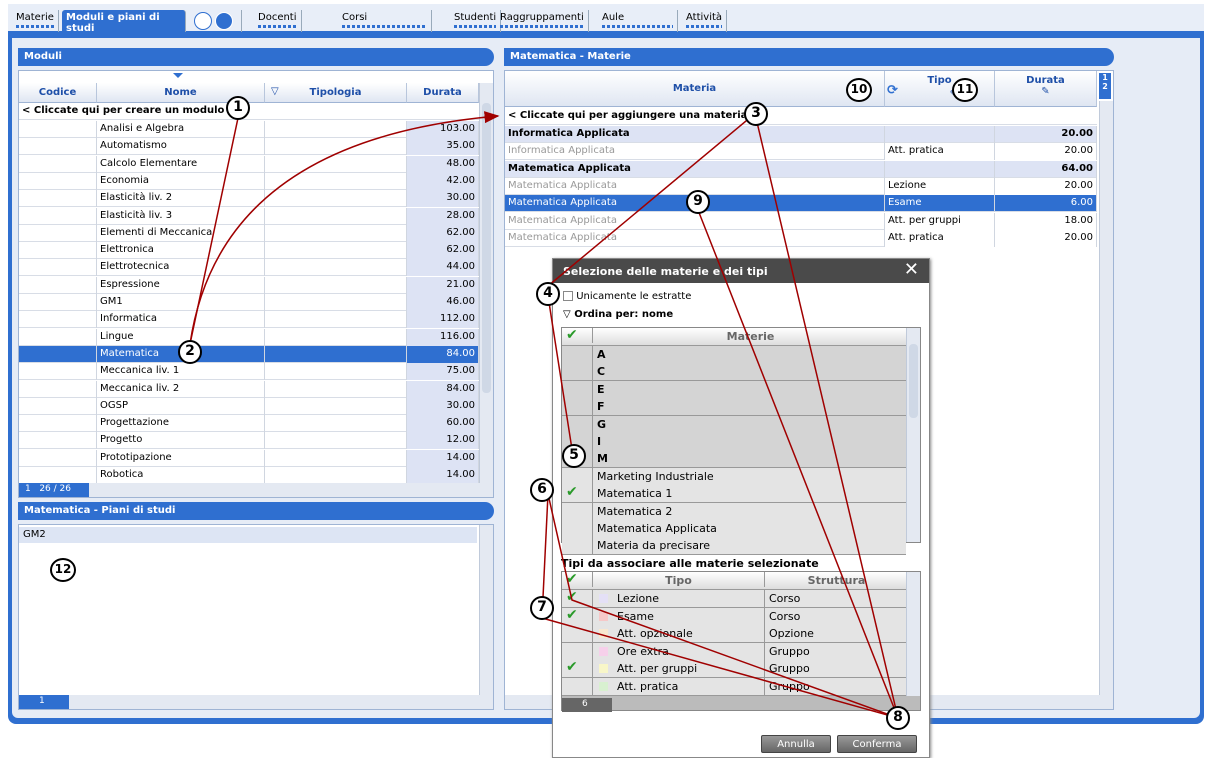 The image size is (1205, 758). Describe the element at coordinates (603, 598) in the screenshot. I see `type-color-swatch` at that location.